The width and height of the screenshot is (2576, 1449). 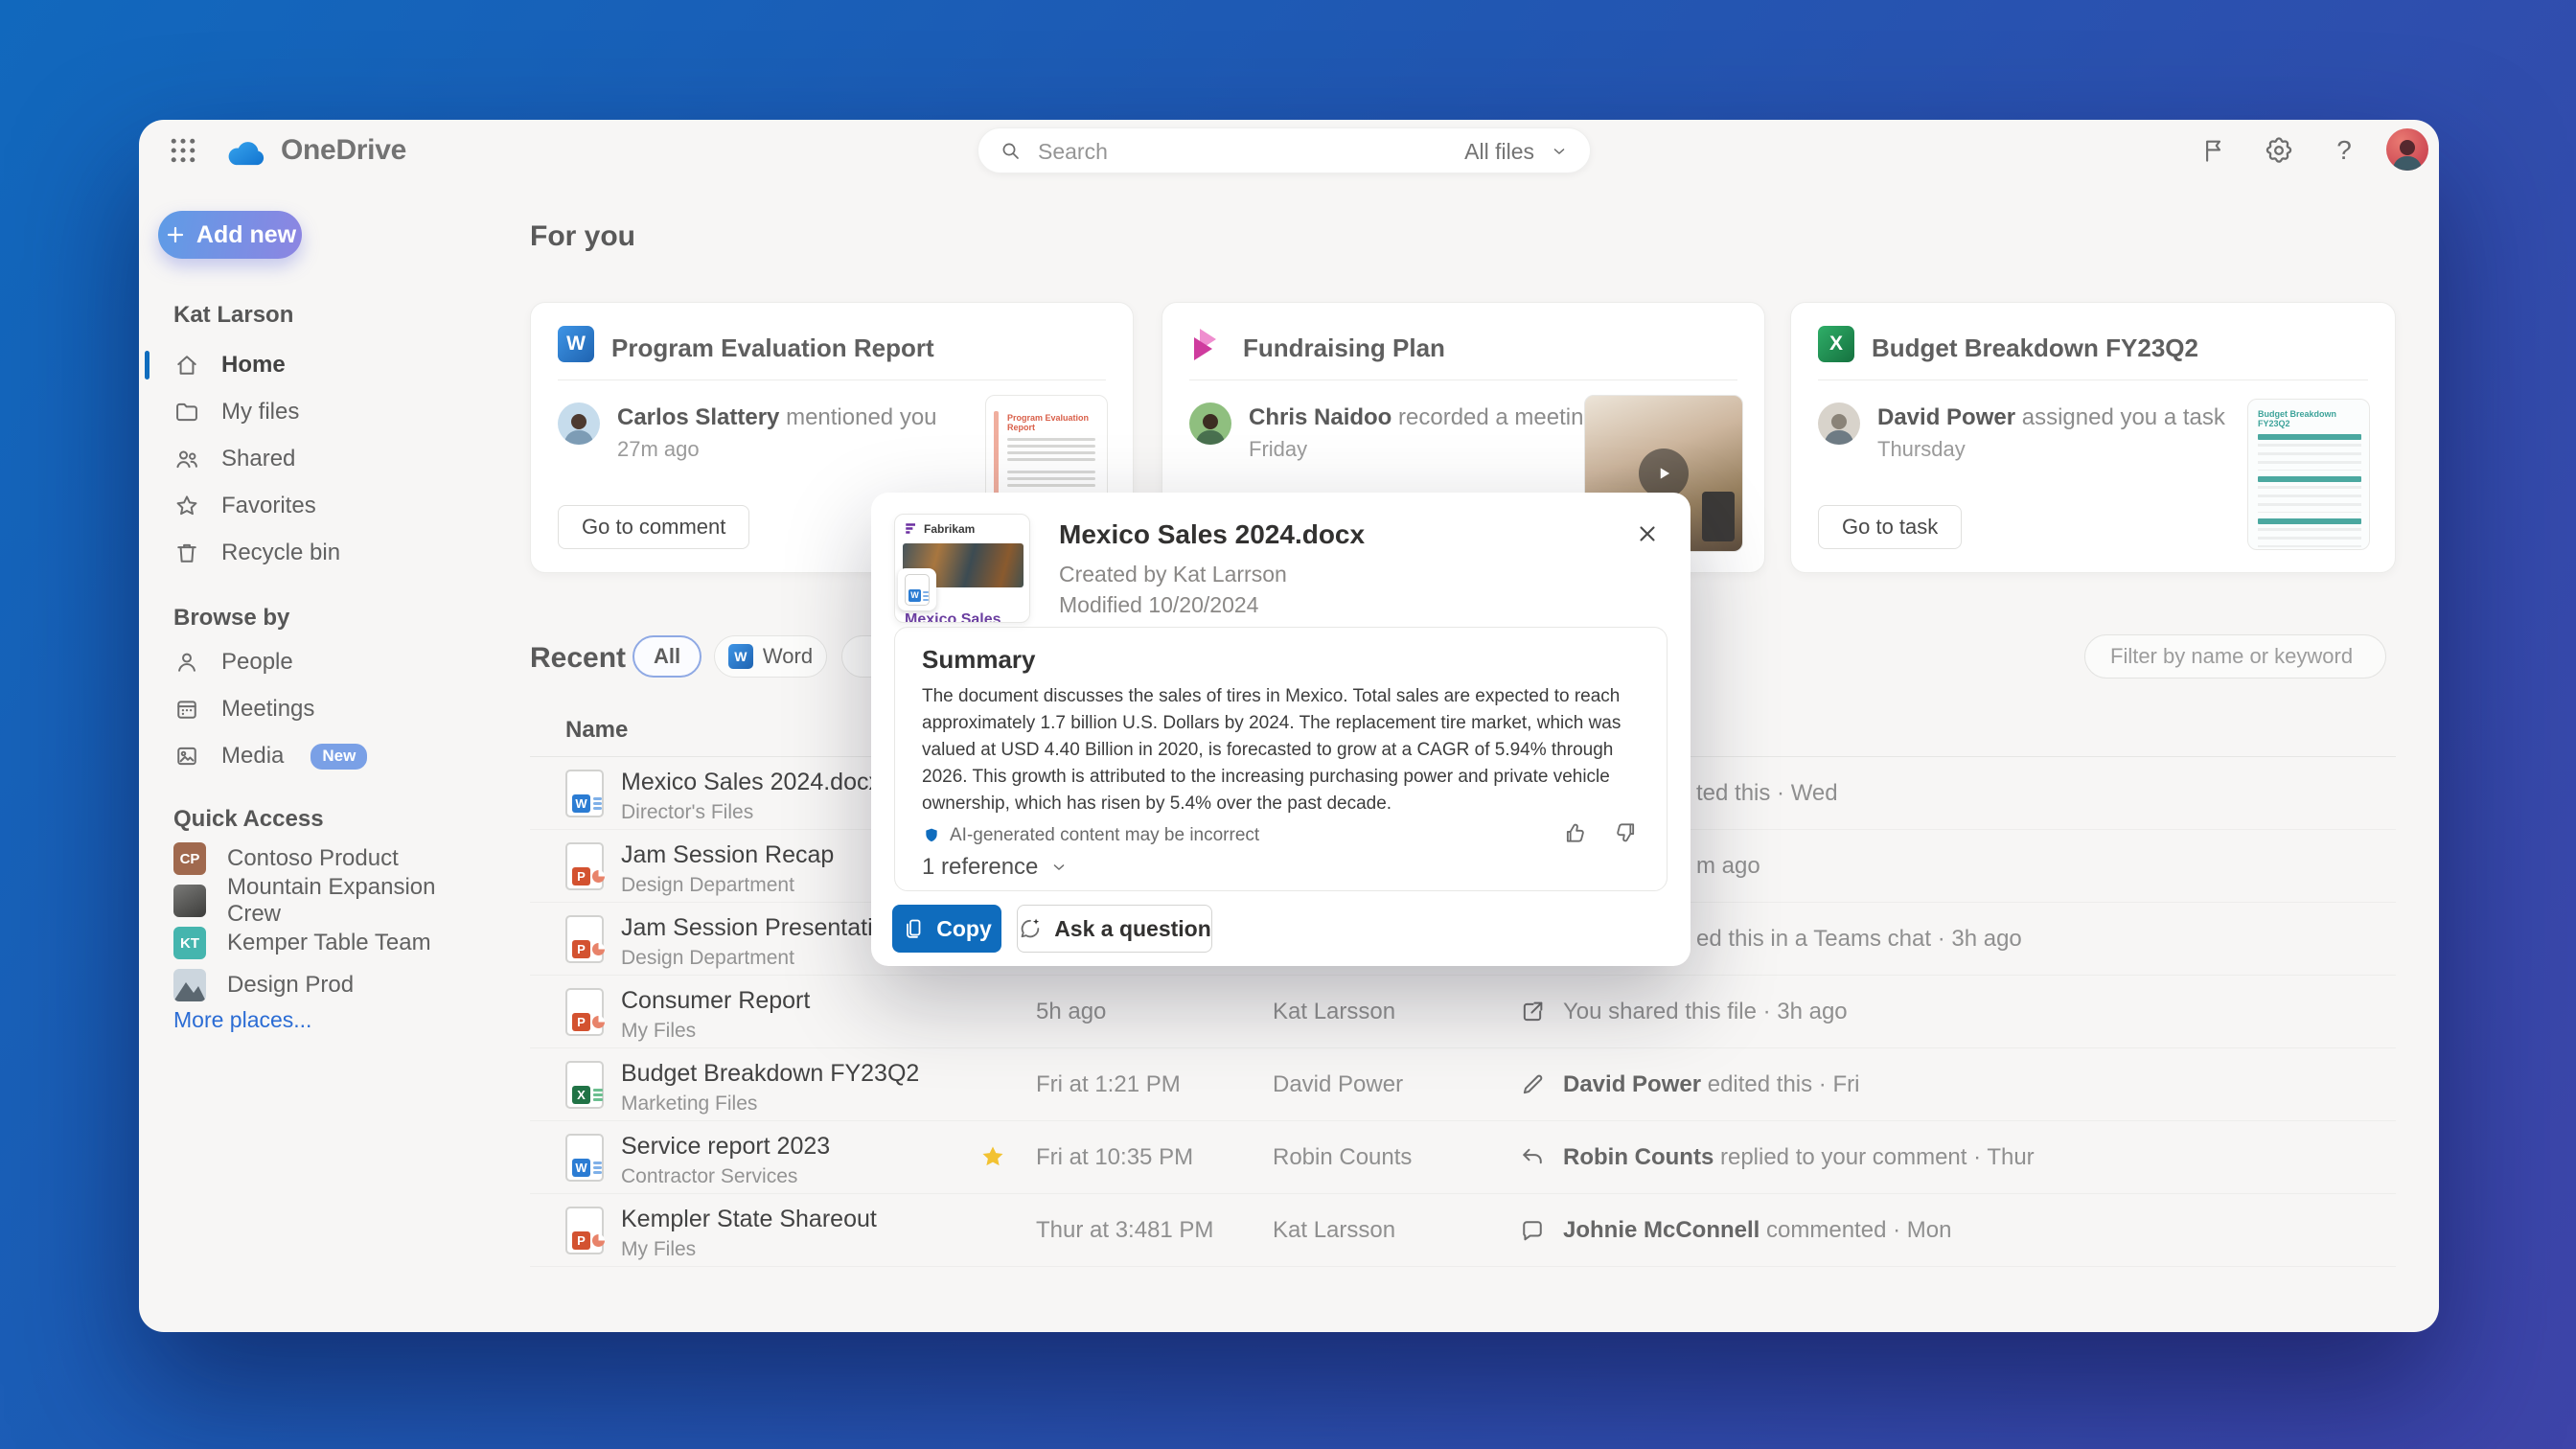 What do you see at coordinates (1284, 150) in the screenshot?
I see `search-input: Search All files` at bounding box center [1284, 150].